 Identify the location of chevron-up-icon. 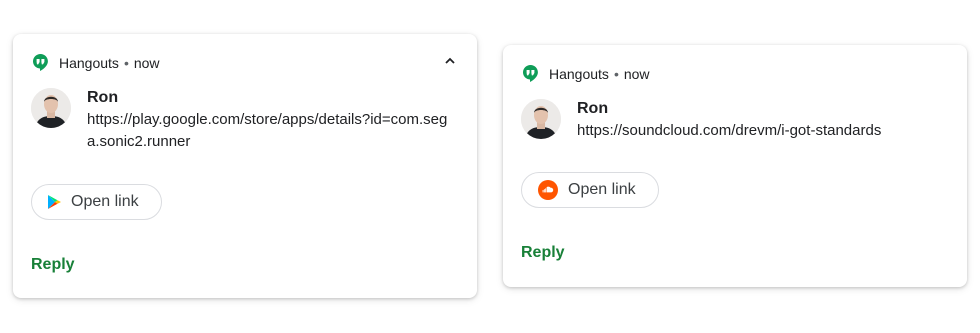
(450, 61).